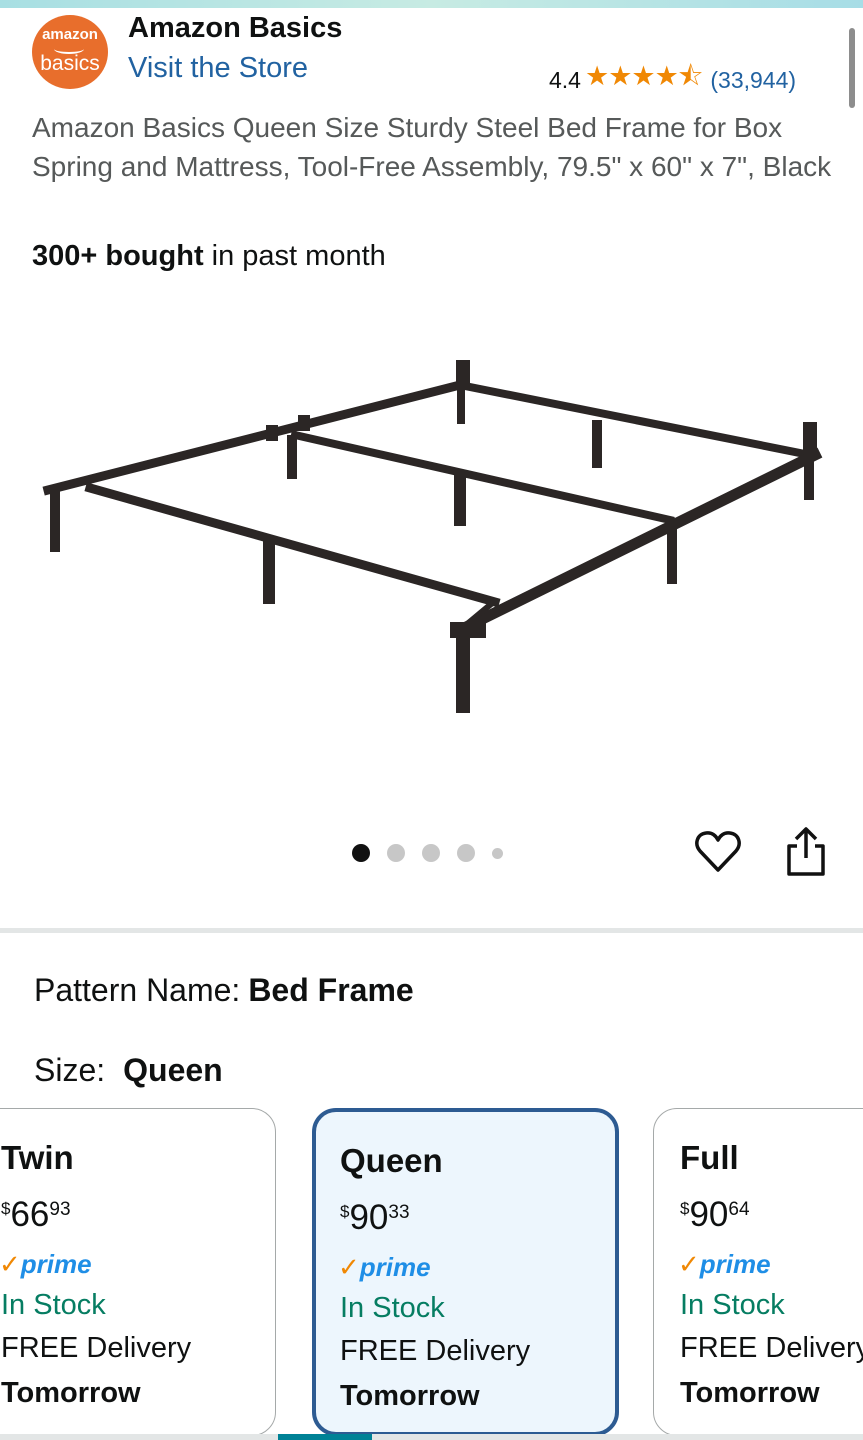 This screenshot has width=863, height=1440. I want to click on bought-in-past-month: 300+ bought in past month, so click(209, 256).